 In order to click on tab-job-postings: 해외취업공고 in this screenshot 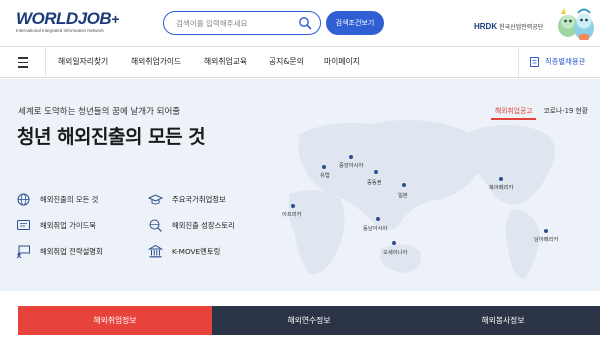, I will do `click(513, 112)`.